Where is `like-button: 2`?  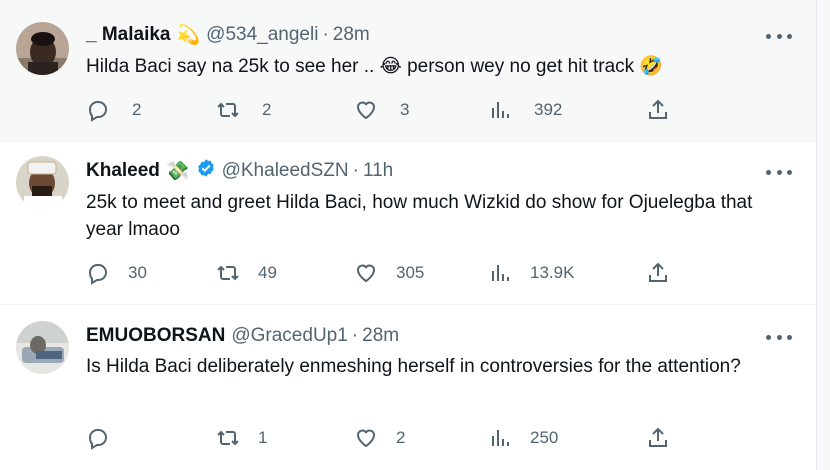 like-button: 2 is located at coordinates (379, 438).